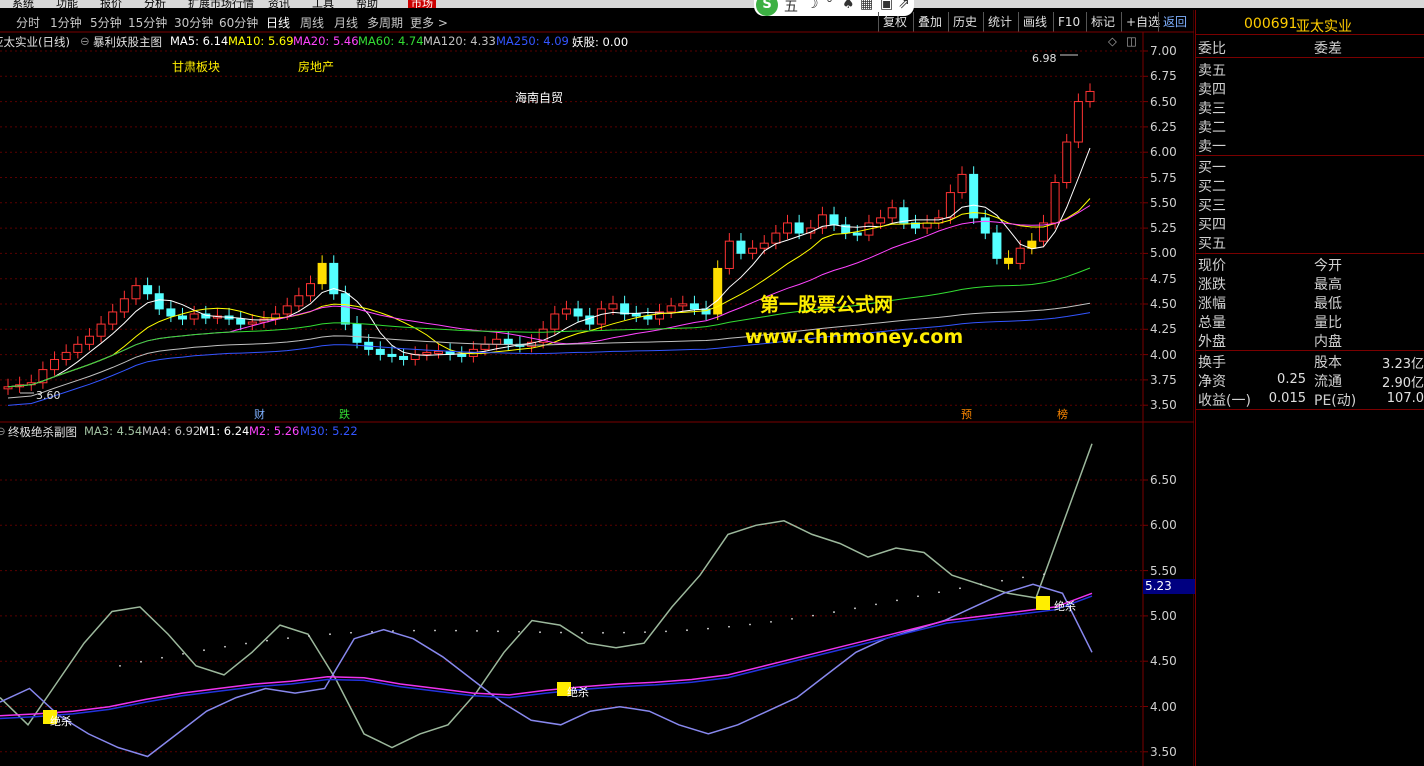 This screenshot has height=766, width=1424. What do you see at coordinates (578, 692) in the screenshot?
I see `signal-label-2: 绝杀` at bounding box center [578, 692].